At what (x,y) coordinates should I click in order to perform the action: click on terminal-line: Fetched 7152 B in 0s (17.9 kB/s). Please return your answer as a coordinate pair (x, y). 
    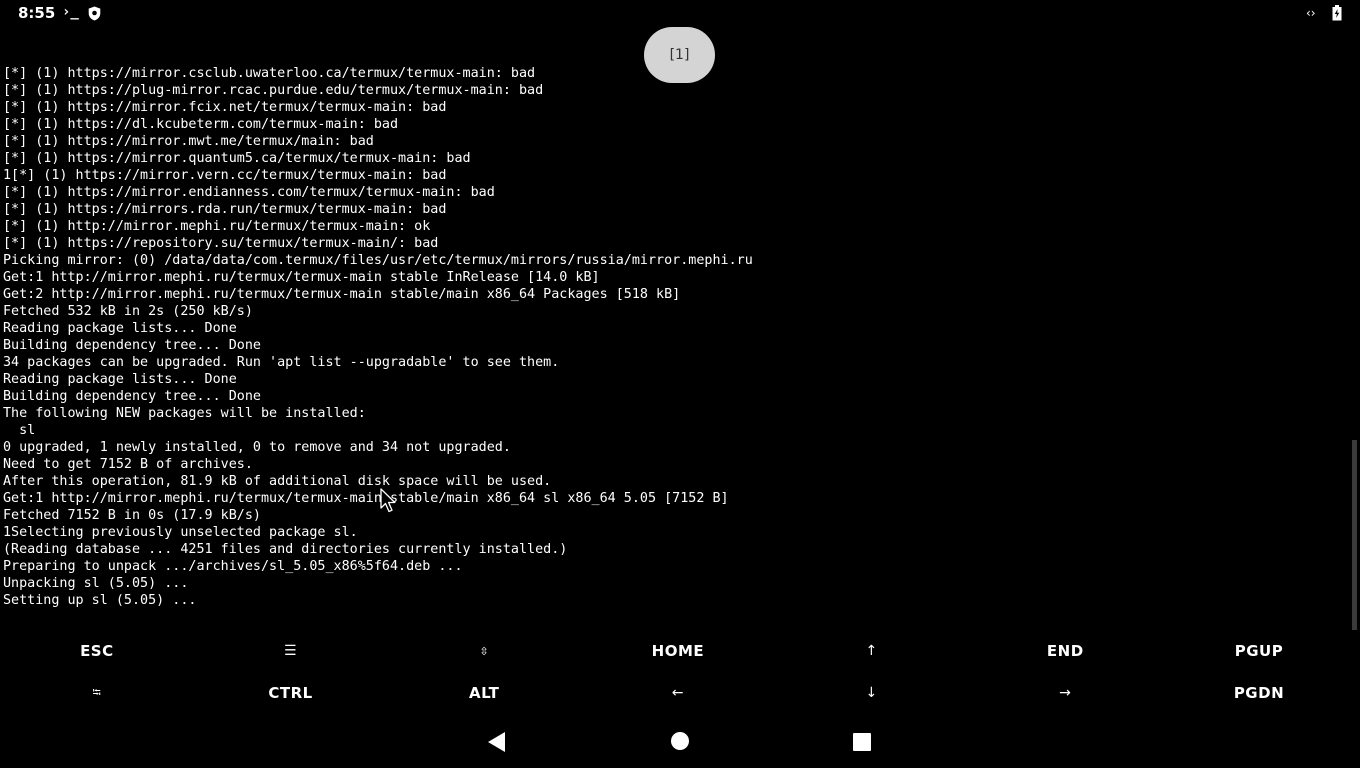
    Looking at the image, I should click on (132, 515).